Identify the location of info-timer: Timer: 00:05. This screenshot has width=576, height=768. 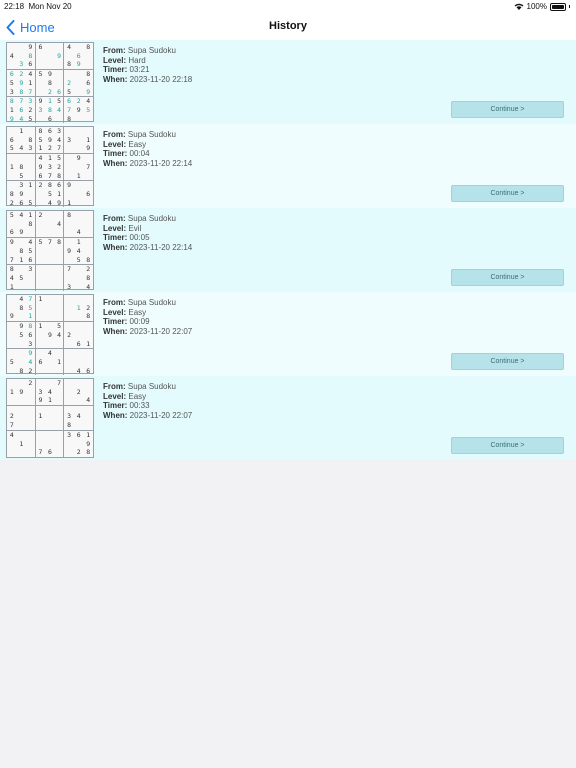
(147, 238).